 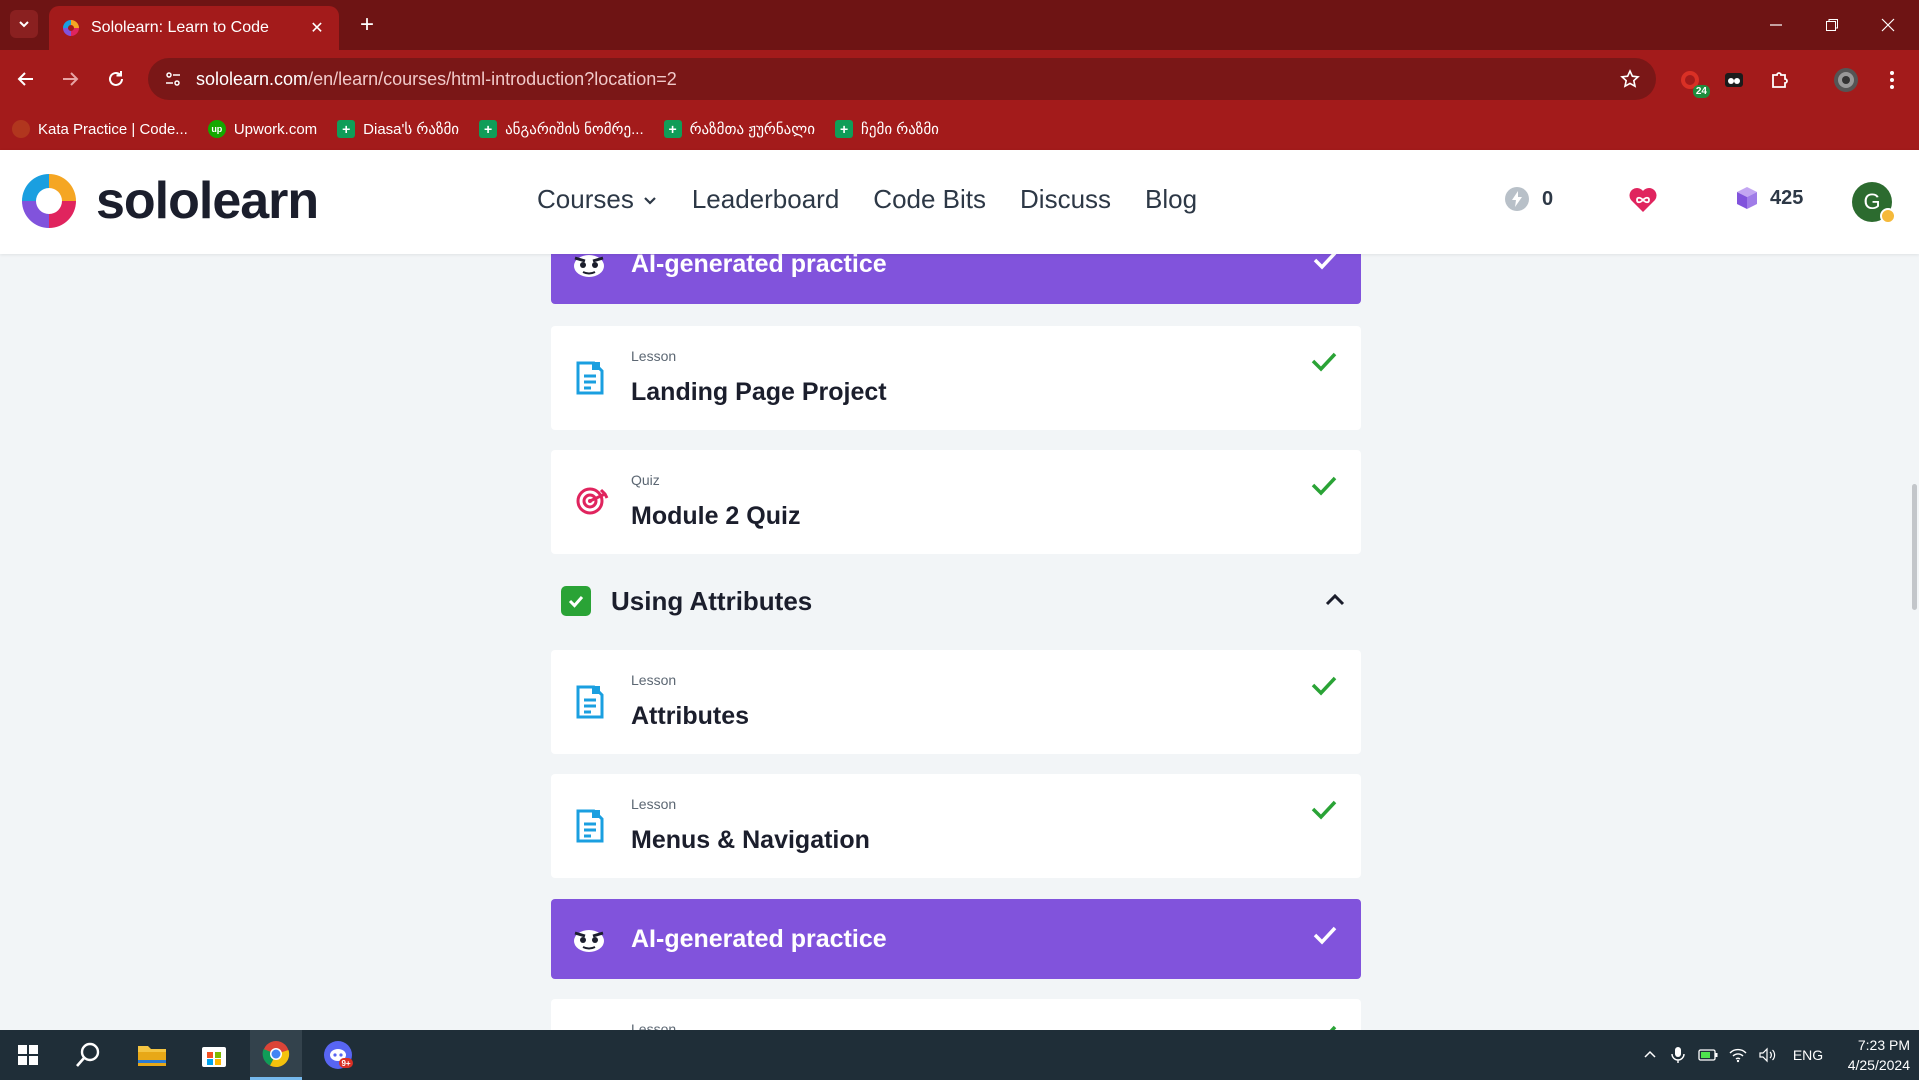 I want to click on taskbar-search-button, so click(x=88, y=1055).